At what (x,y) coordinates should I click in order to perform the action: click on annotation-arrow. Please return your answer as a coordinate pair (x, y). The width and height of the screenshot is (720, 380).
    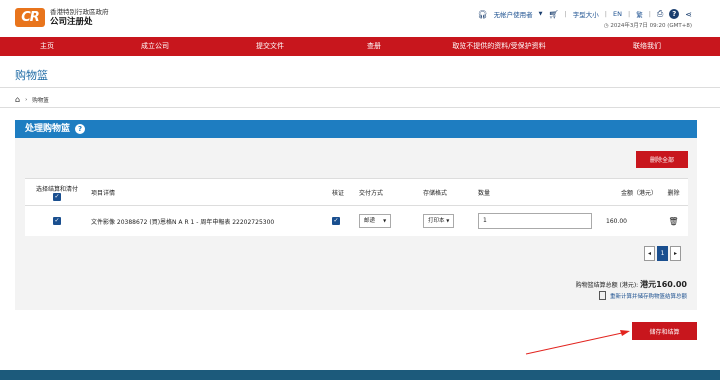
    Looking at the image, I should click on (577, 342).